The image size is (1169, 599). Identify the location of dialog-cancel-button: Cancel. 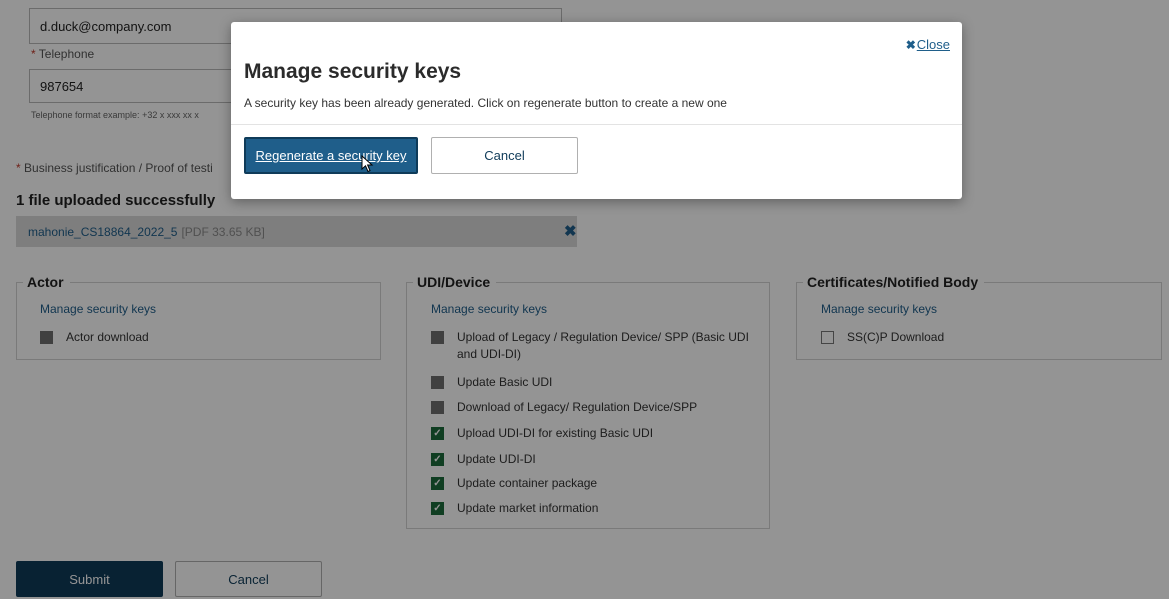
(504, 155).